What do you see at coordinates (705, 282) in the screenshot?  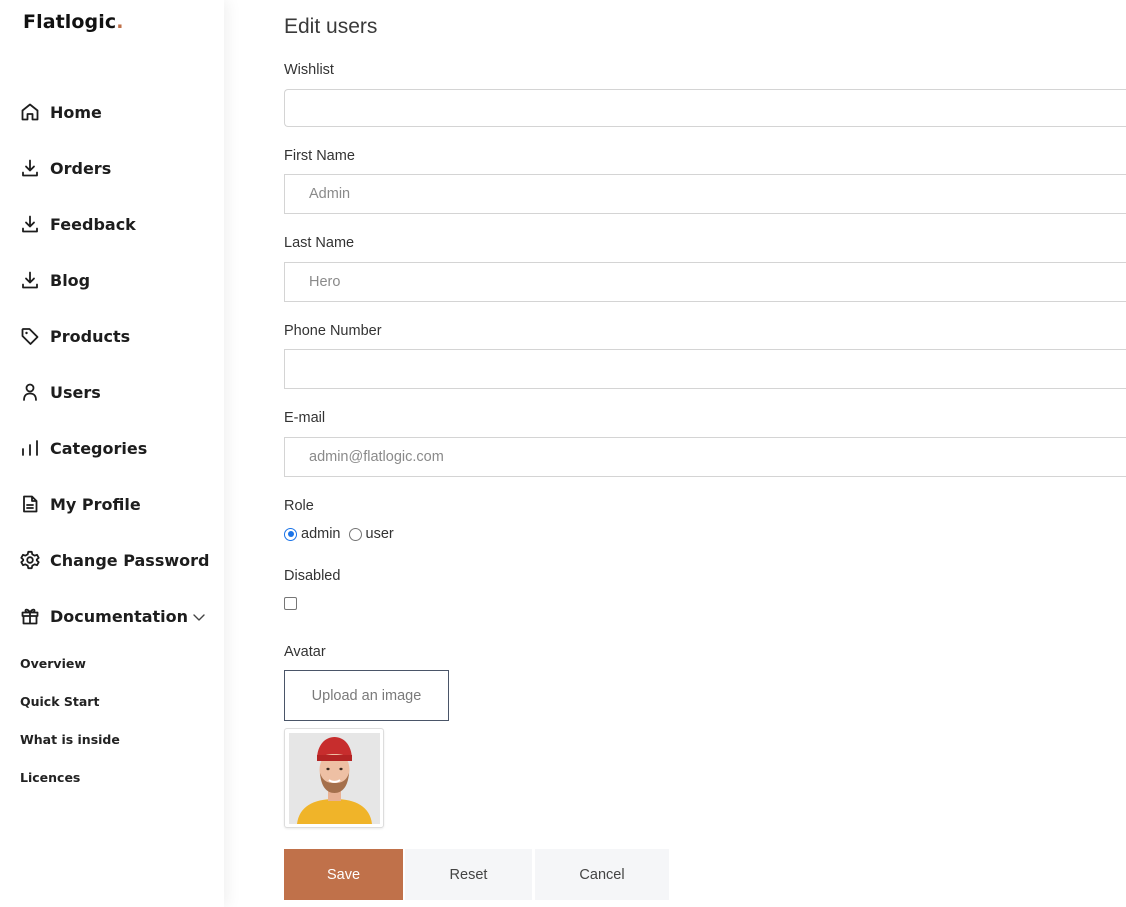 I see `last-name-field` at bounding box center [705, 282].